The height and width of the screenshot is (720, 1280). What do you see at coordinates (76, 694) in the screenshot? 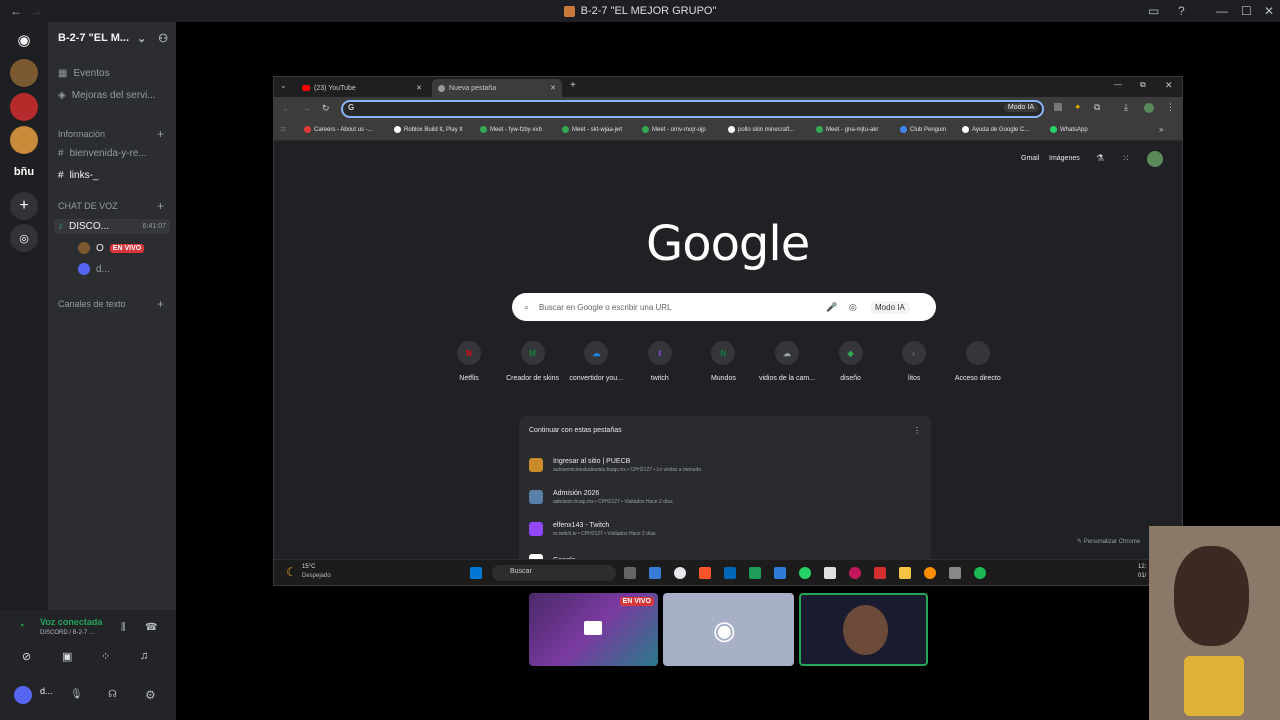
I see `microphone-icon: 🎙` at bounding box center [76, 694].